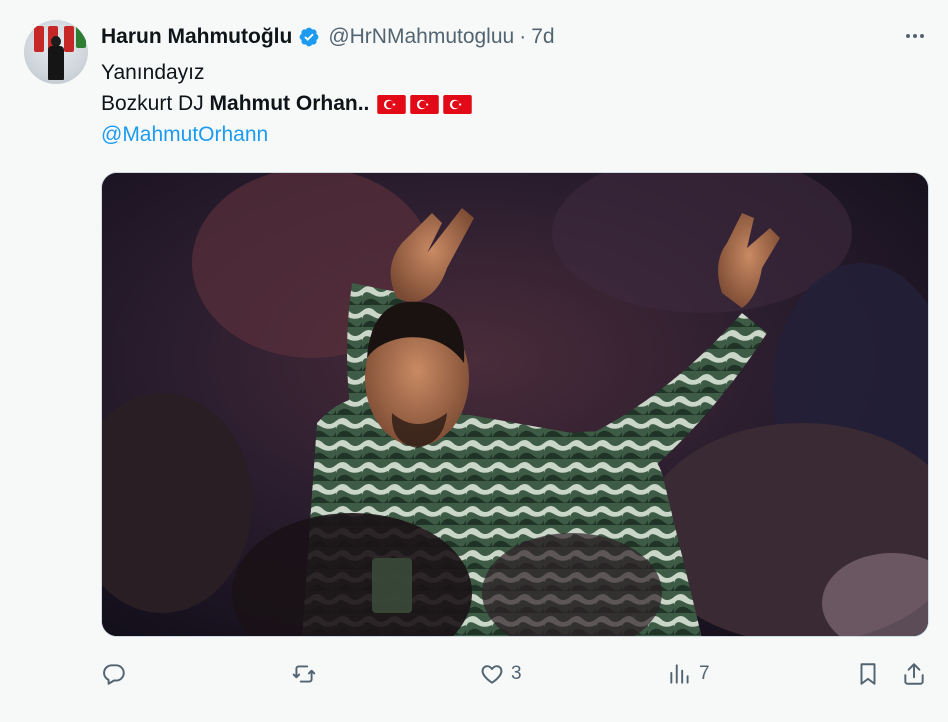  Describe the element at coordinates (184, 135) in the screenshot. I see `mention-link: @MahmutOrhann` at that location.